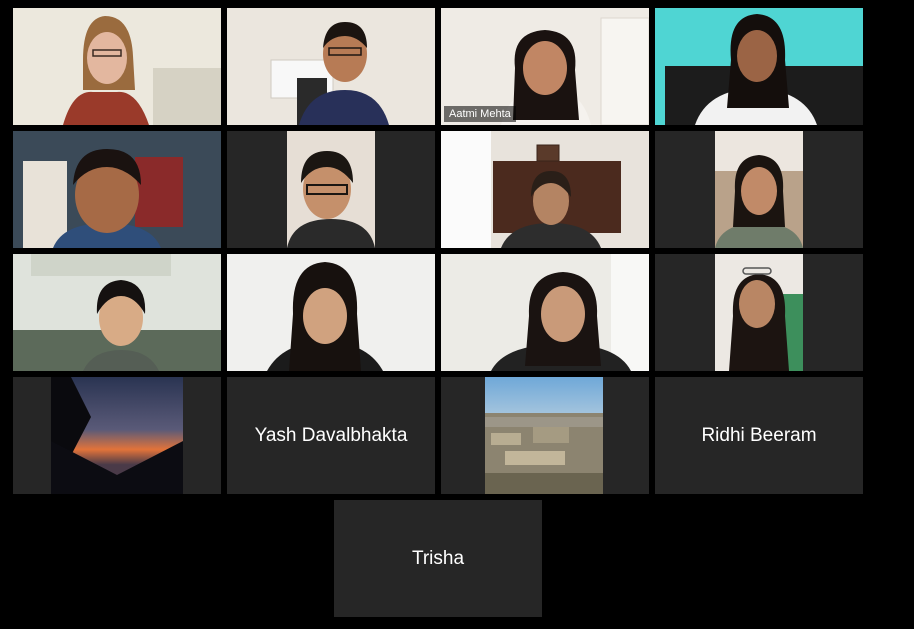  I want to click on profile-photo-city, so click(544, 435).